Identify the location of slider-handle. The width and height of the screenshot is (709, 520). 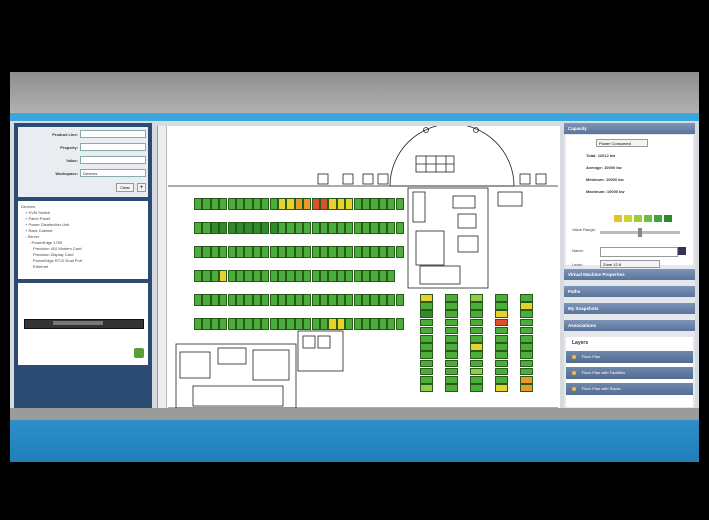
(640, 232).